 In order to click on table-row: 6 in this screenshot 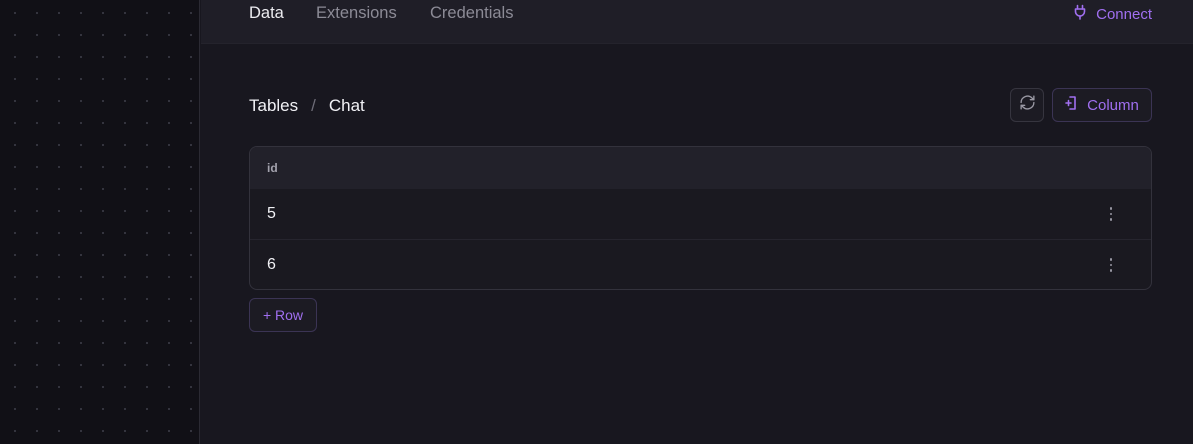, I will do `click(700, 264)`.